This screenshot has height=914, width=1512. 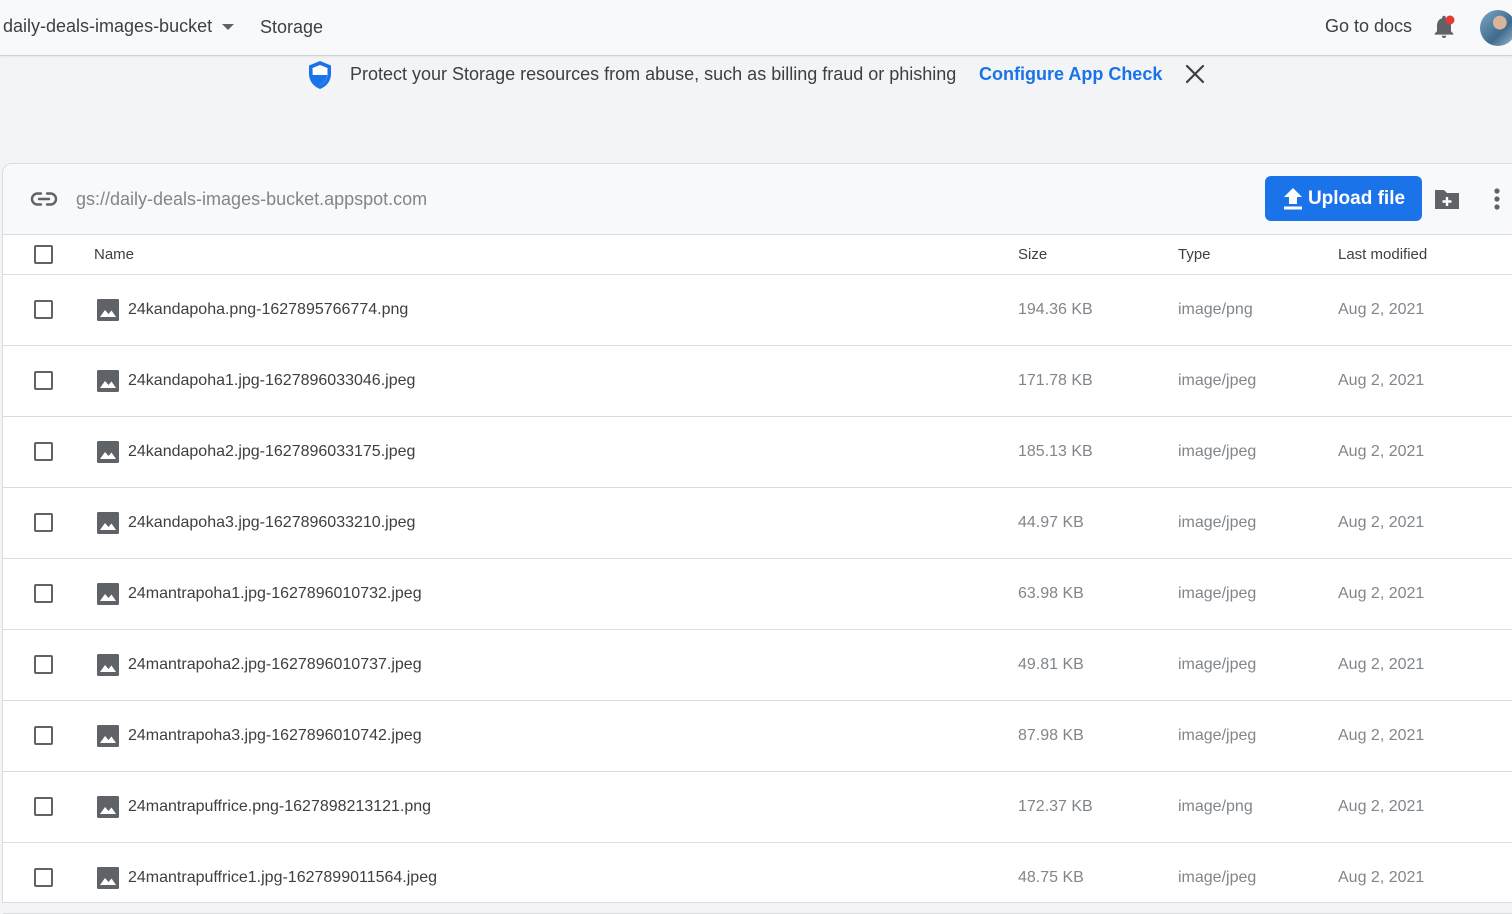 What do you see at coordinates (43, 254) in the screenshot?
I see `select-all-checkbox` at bounding box center [43, 254].